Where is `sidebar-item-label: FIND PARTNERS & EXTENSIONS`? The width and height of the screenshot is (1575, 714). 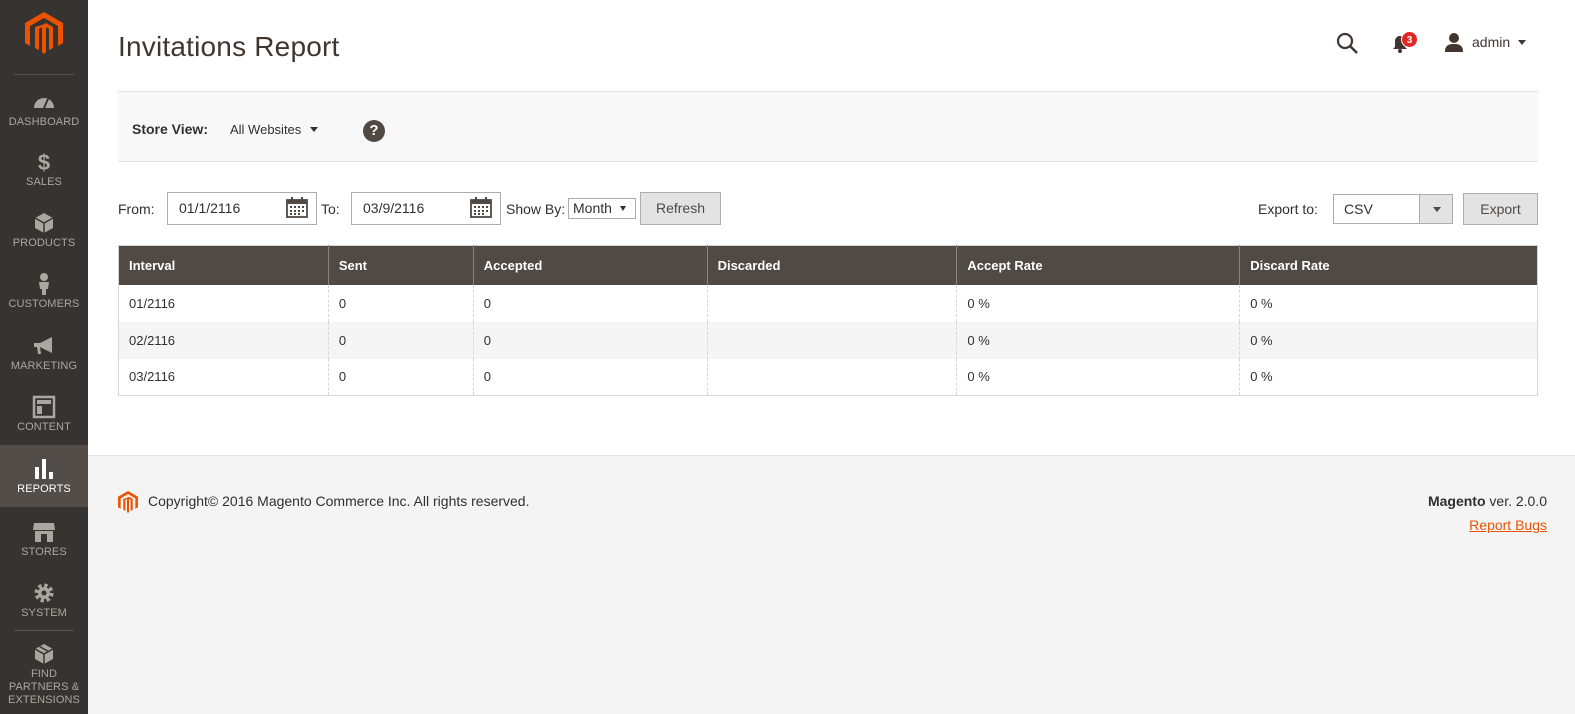 sidebar-item-label: FIND PARTNERS & EXTENSIONS is located at coordinates (44, 687).